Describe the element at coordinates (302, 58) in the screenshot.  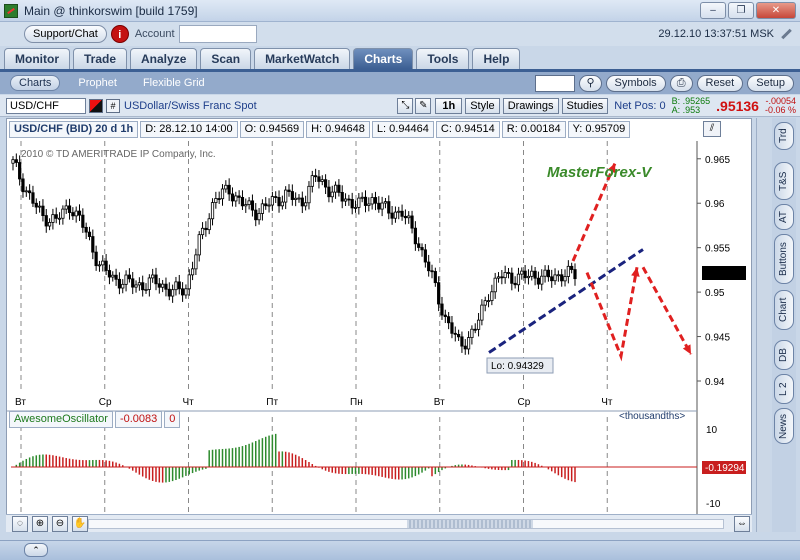
I see `tab-marketwatch: MarketWatch` at that location.